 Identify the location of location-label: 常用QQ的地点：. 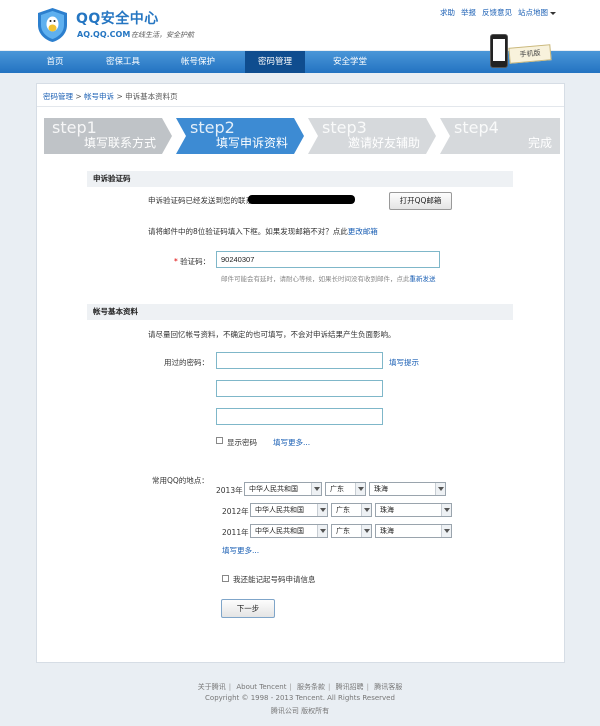
(180, 480).